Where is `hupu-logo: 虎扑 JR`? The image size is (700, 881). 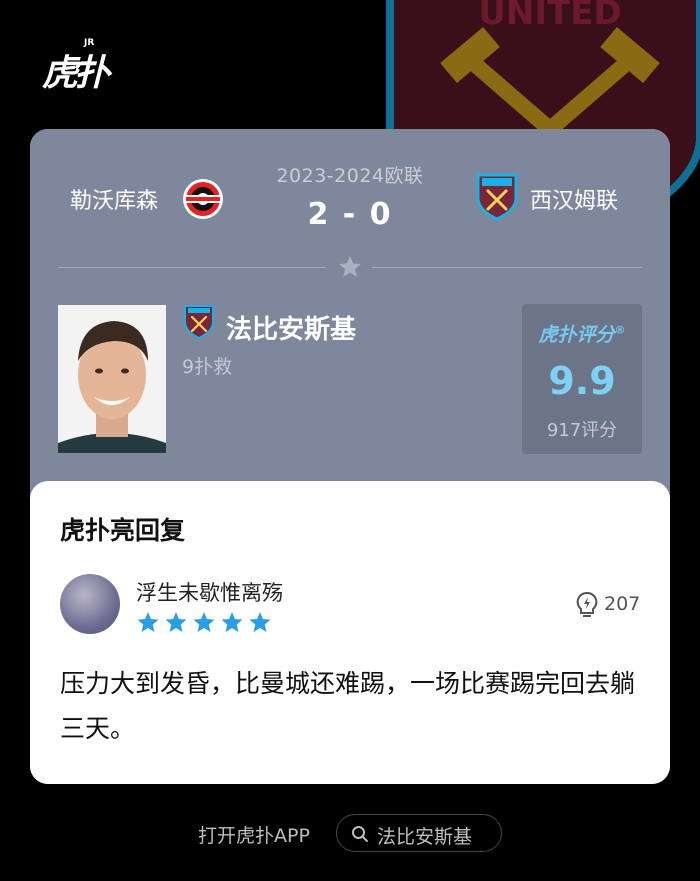
hupu-logo: 虎扑 JR is located at coordinates (77, 66).